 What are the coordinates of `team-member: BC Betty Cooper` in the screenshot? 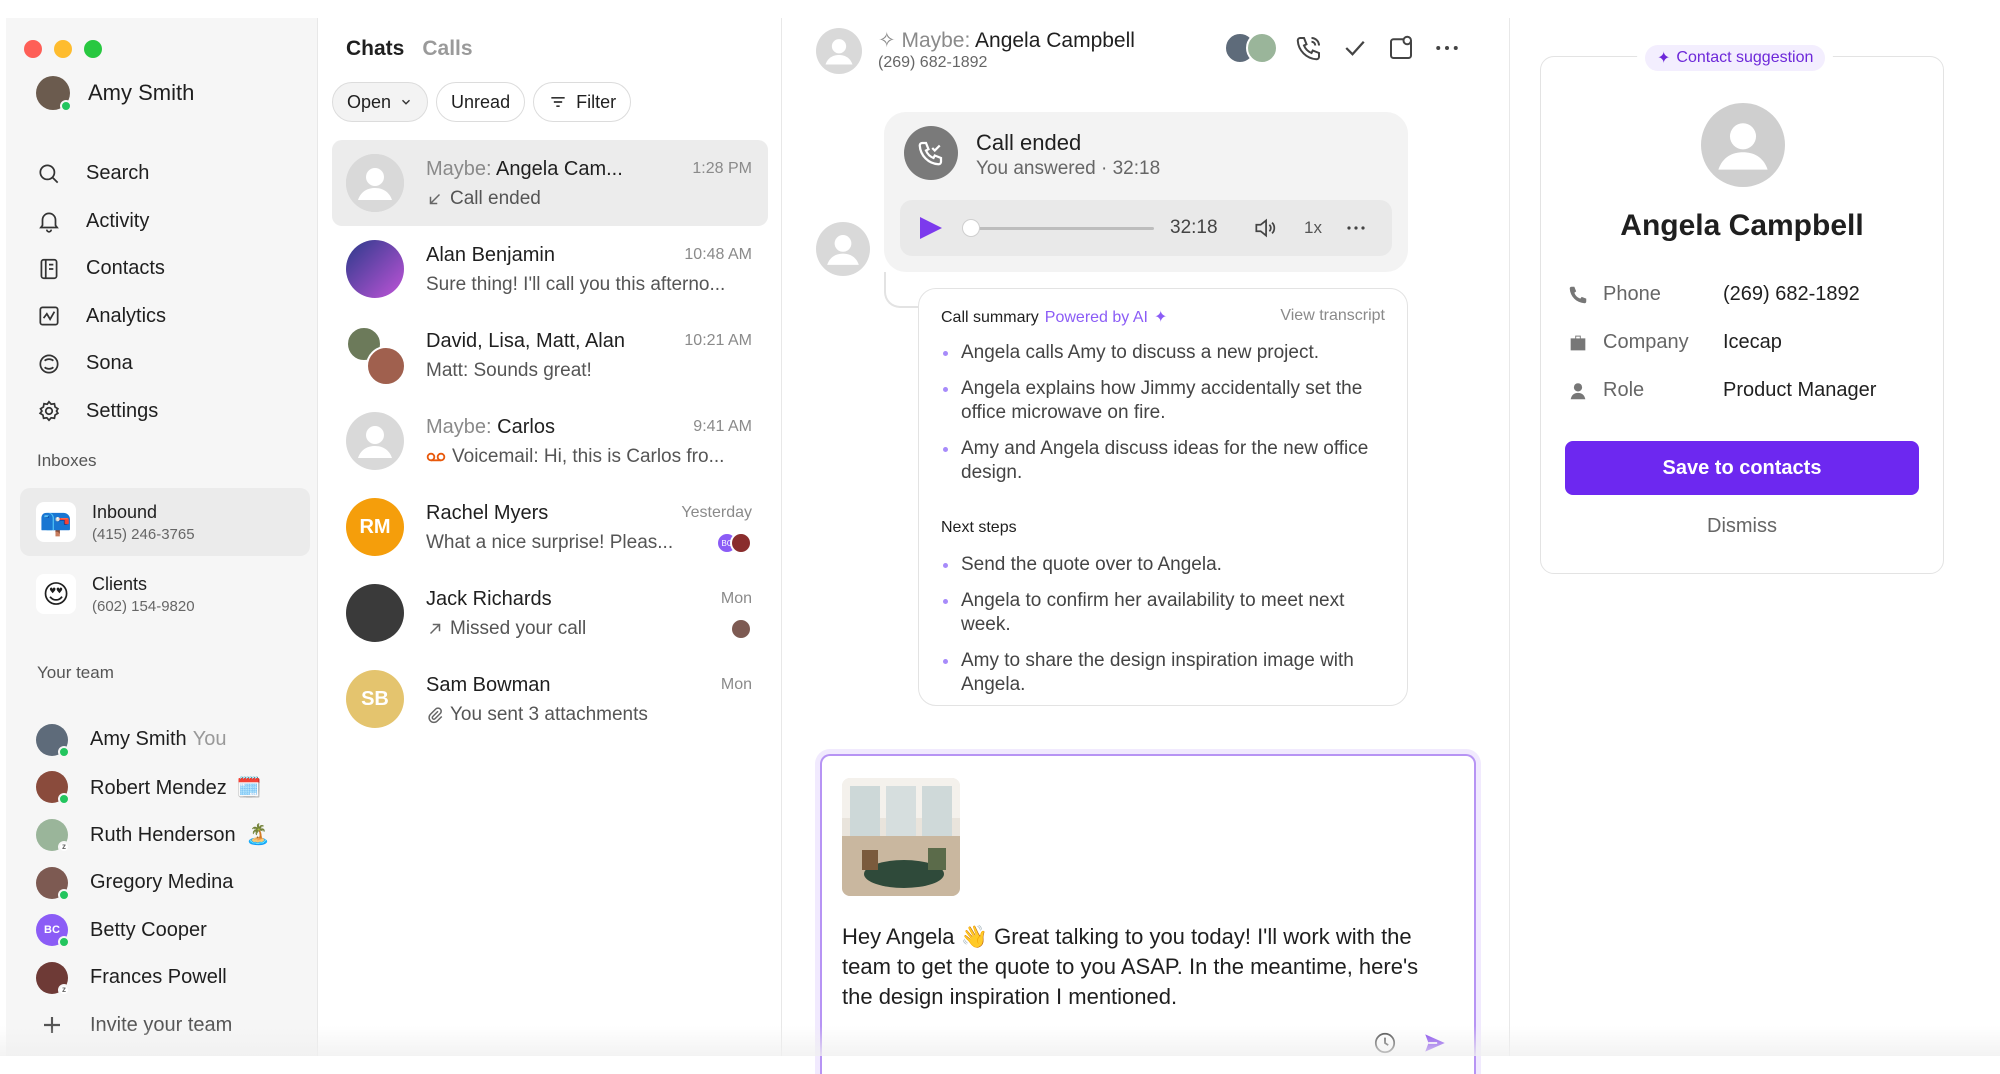 It's located at (153, 930).